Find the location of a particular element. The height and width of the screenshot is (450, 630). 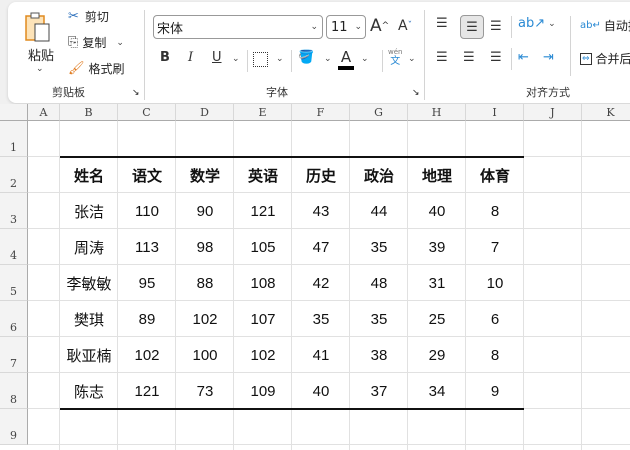

font-color-button: A is located at coordinates (346, 59).